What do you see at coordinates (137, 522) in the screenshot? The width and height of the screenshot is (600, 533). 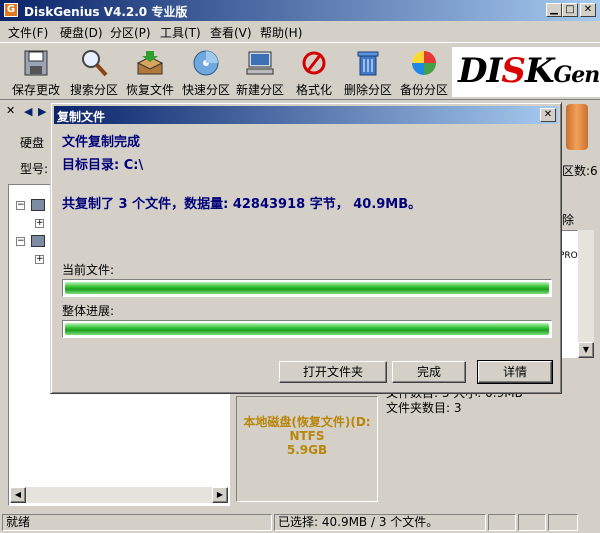 I see `status-ready: 就绪` at bounding box center [137, 522].